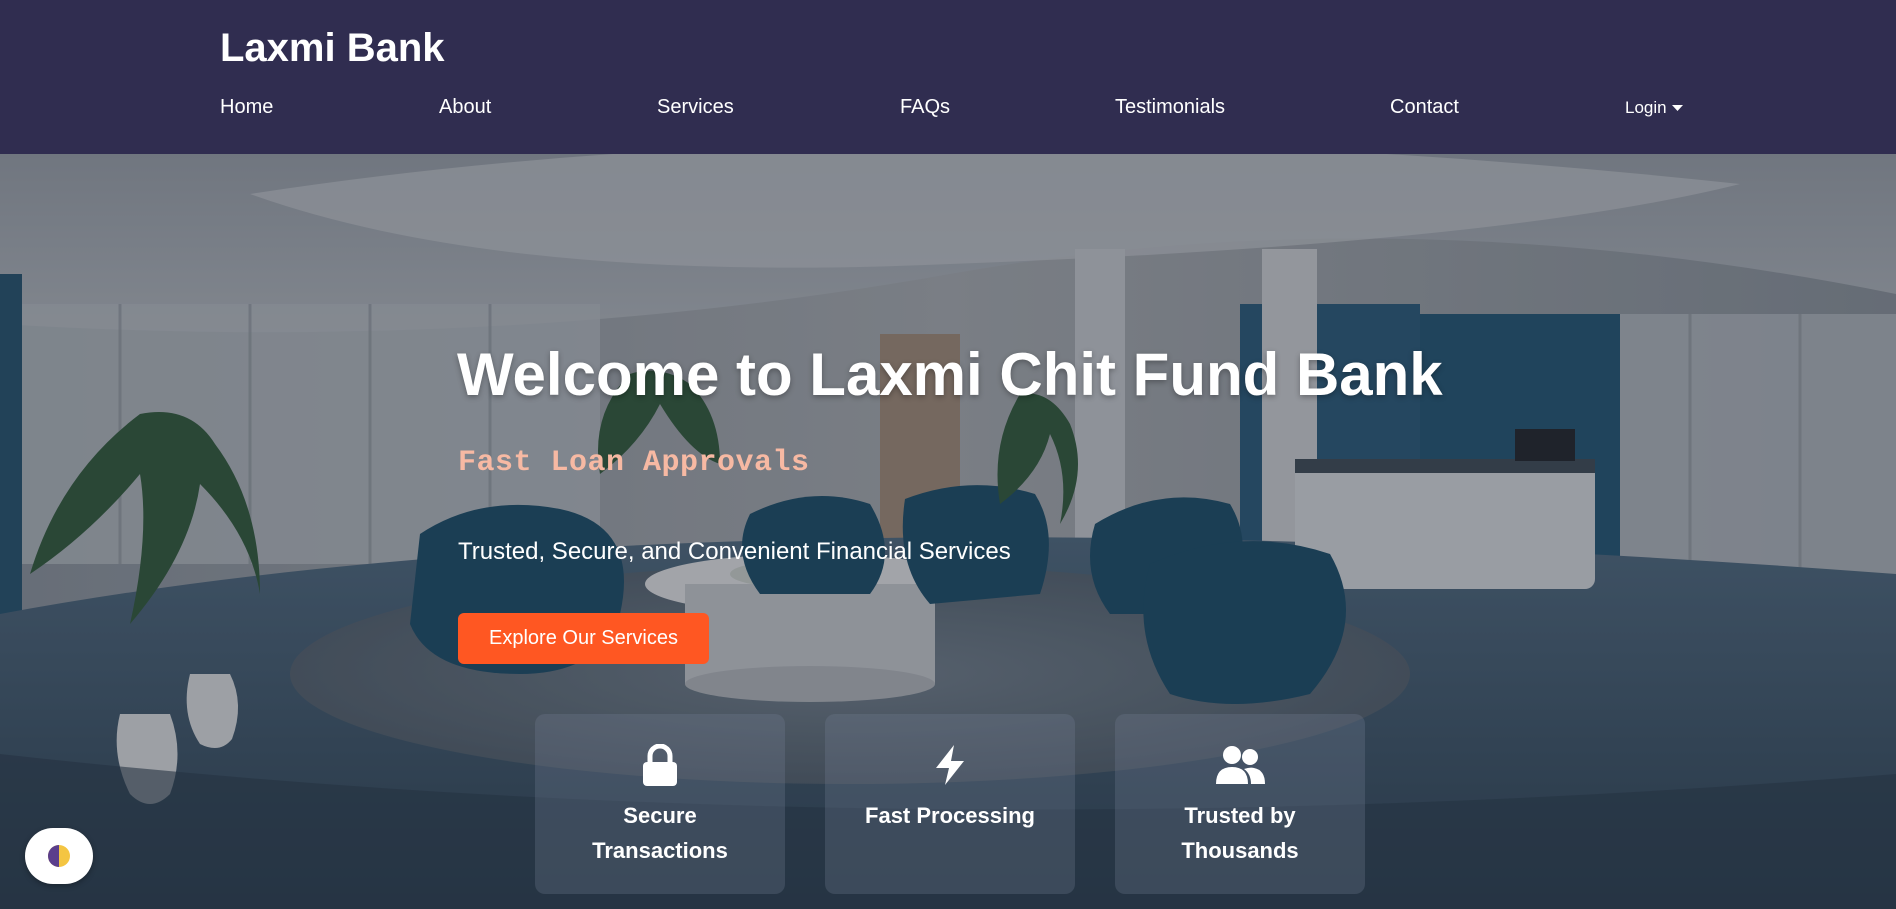  What do you see at coordinates (1240, 833) in the screenshot?
I see `feature-label-trusted: Trusted by Thousands` at bounding box center [1240, 833].